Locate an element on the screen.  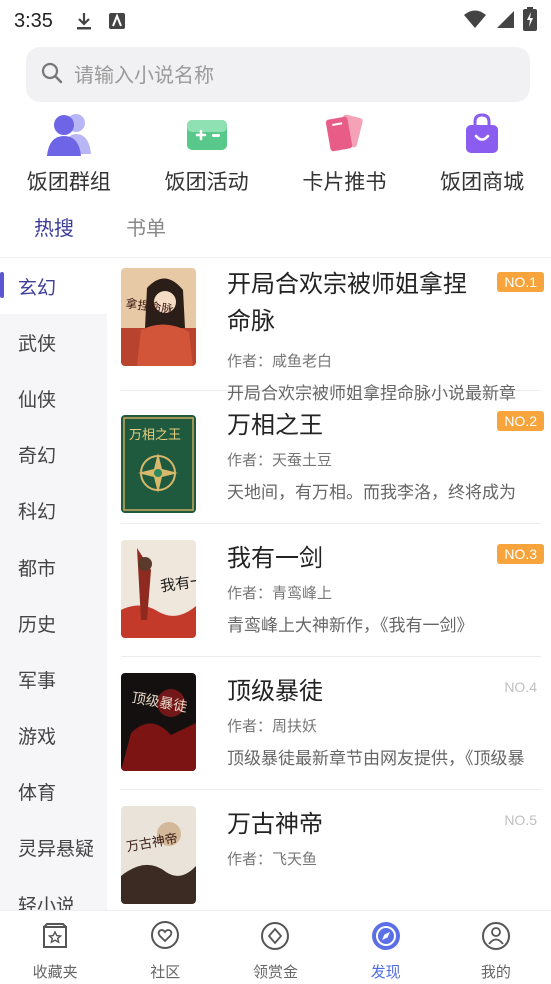
search-icon is located at coordinates (52, 75).